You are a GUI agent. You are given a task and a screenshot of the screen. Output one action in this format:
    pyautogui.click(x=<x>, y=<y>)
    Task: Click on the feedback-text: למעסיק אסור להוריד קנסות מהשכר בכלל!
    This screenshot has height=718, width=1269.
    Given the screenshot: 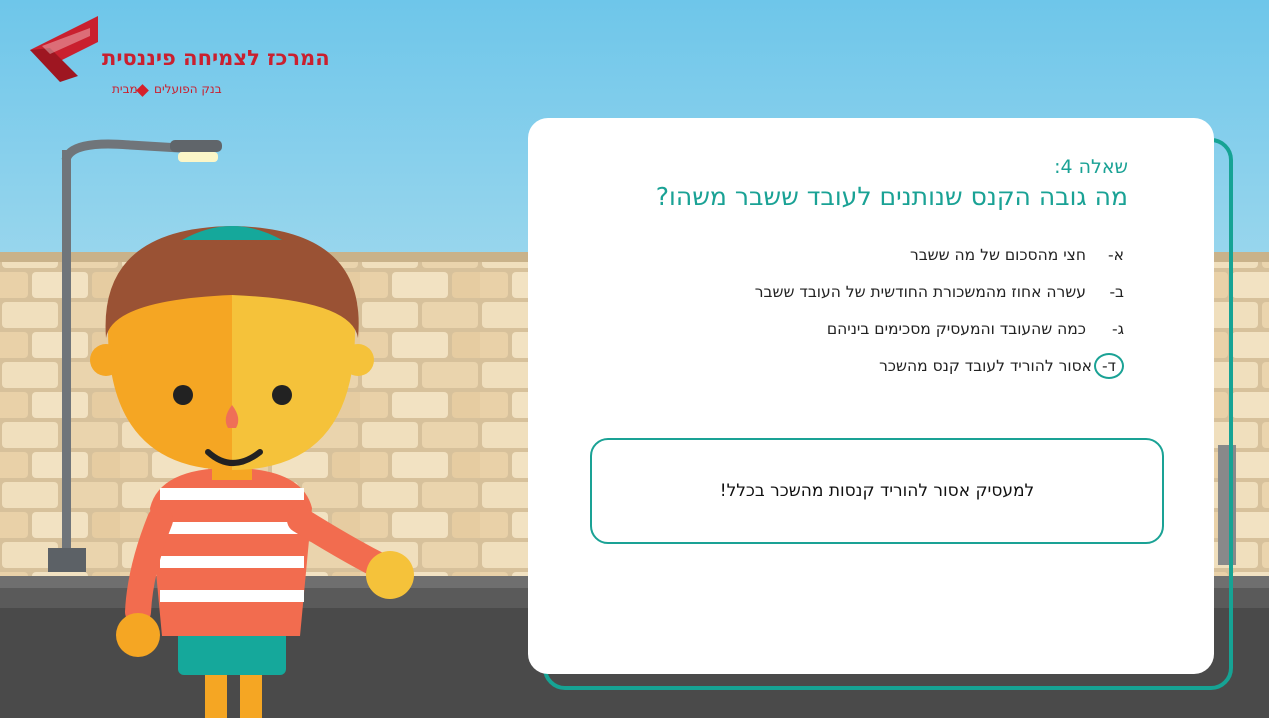 What is the action you would take?
    pyautogui.click(x=877, y=491)
    